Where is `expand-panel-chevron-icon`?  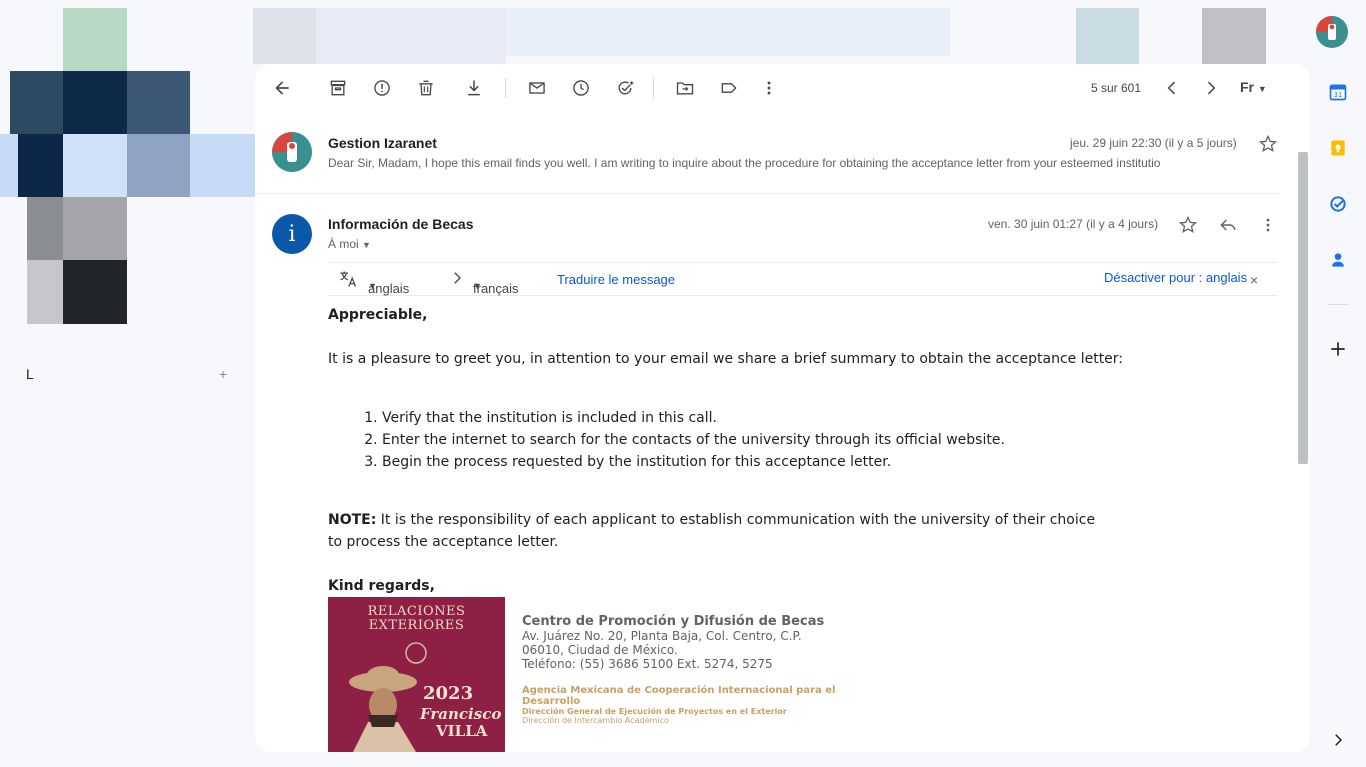
expand-panel-chevron-icon is located at coordinates (1338, 740).